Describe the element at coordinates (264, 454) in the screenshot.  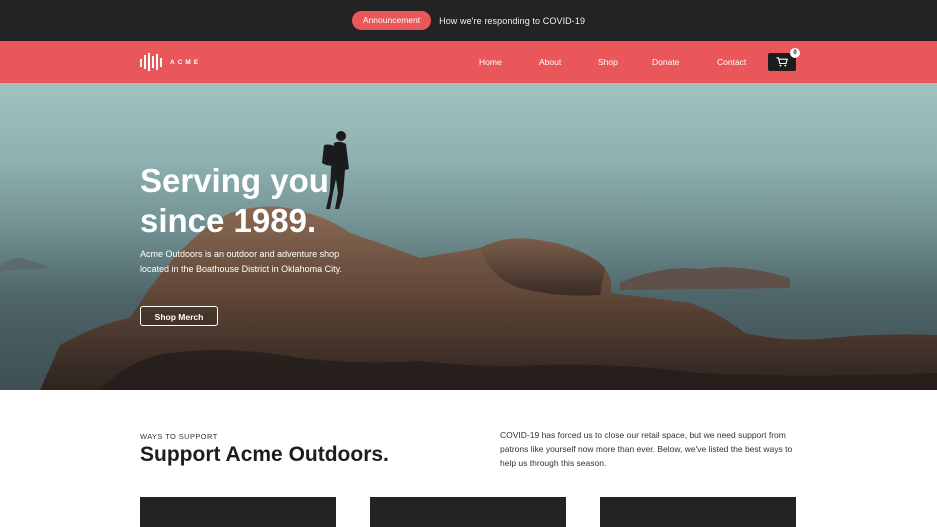
I see `support-title: Support Acme Outdoors.` at that location.